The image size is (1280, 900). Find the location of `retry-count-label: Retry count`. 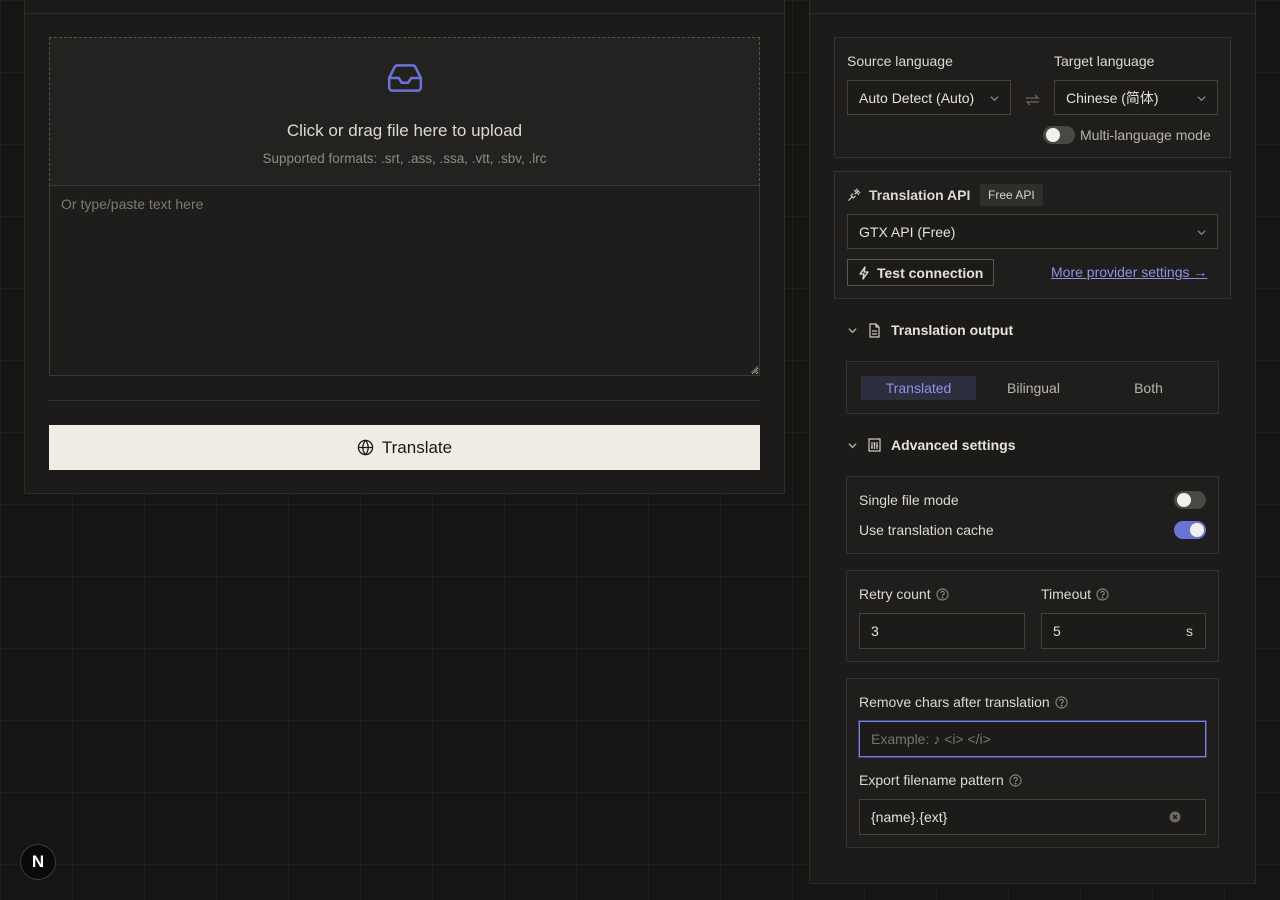

retry-count-label: Retry count is located at coordinates (904, 594).